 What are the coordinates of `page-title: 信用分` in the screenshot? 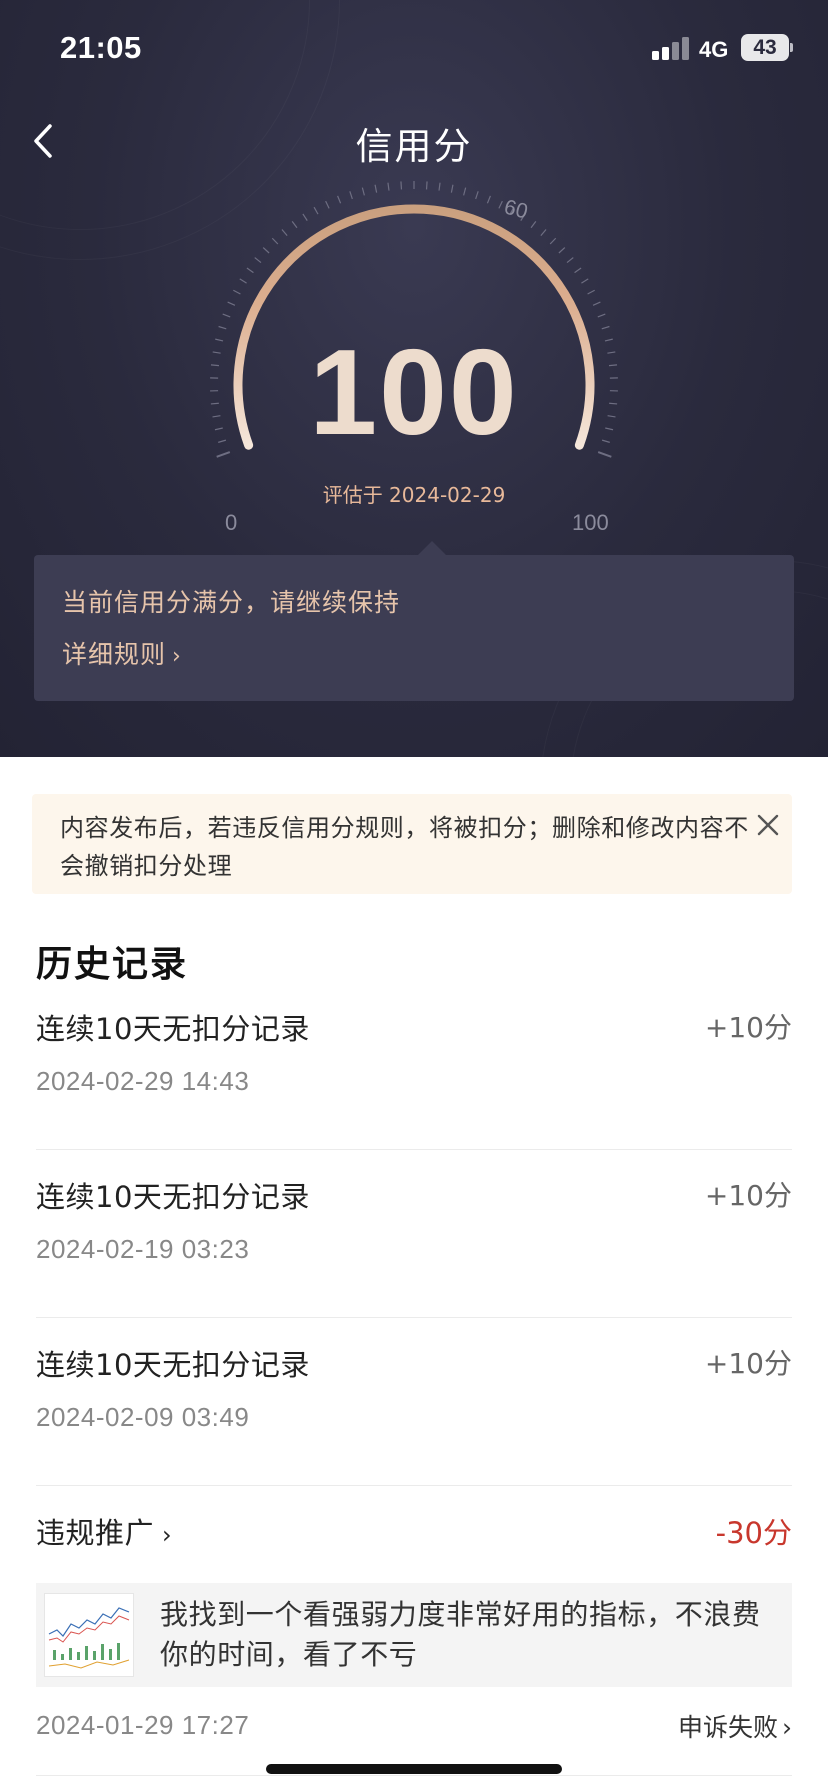 It's located at (414, 146).